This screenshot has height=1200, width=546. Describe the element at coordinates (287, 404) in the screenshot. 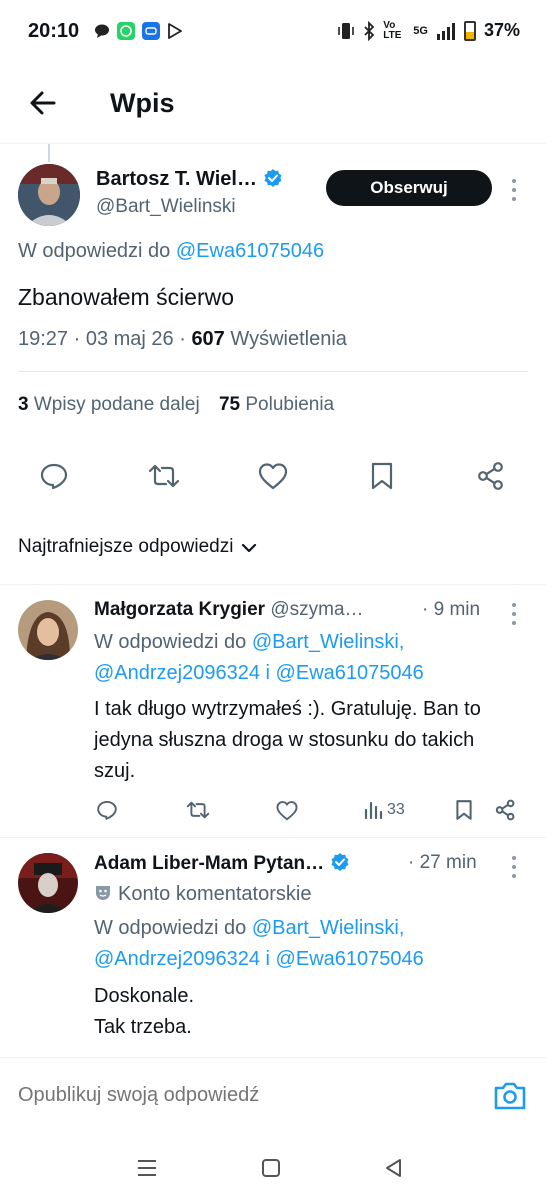

I see `likes-label: Polubienia` at that location.